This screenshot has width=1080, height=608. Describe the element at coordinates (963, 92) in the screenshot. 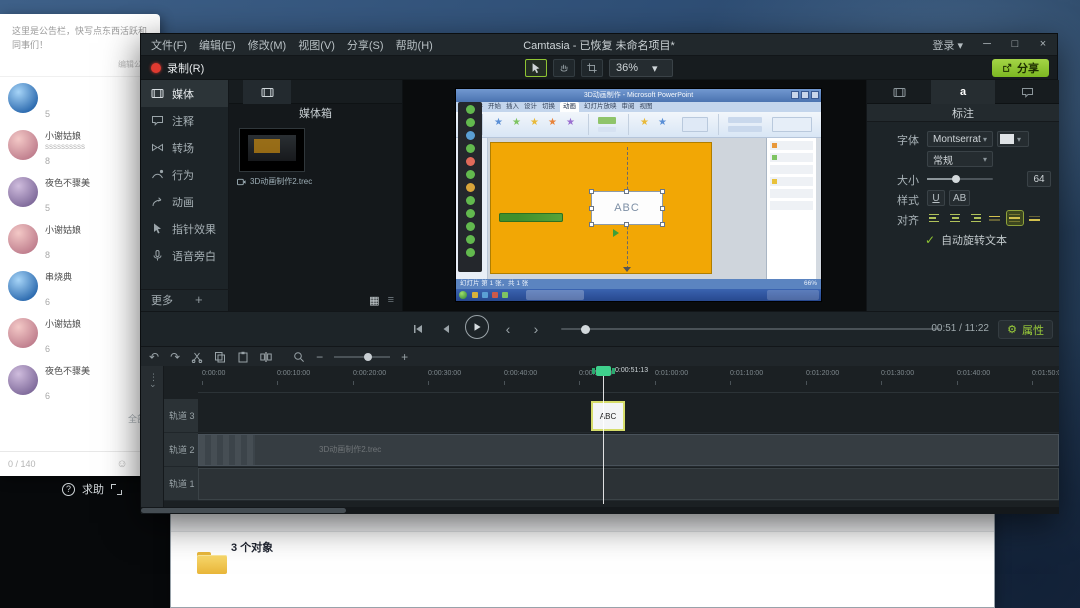

I see `tab-text-properties: a` at that location.